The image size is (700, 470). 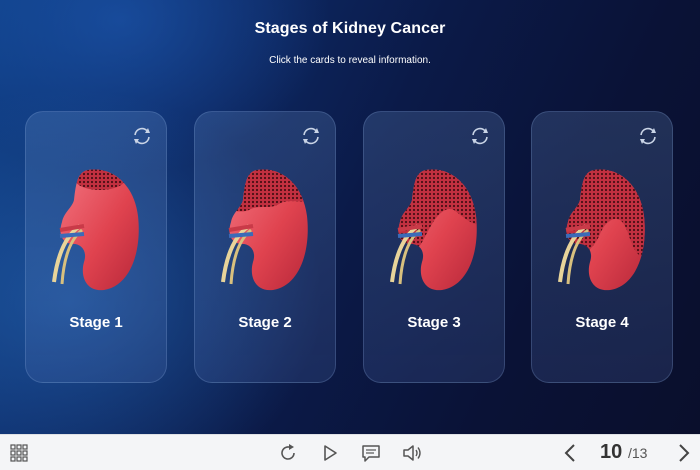 What do you see at coordinates (19, 453) in the screenshot?
I see `grid-menu-icon` at bounding box center [19, 453].